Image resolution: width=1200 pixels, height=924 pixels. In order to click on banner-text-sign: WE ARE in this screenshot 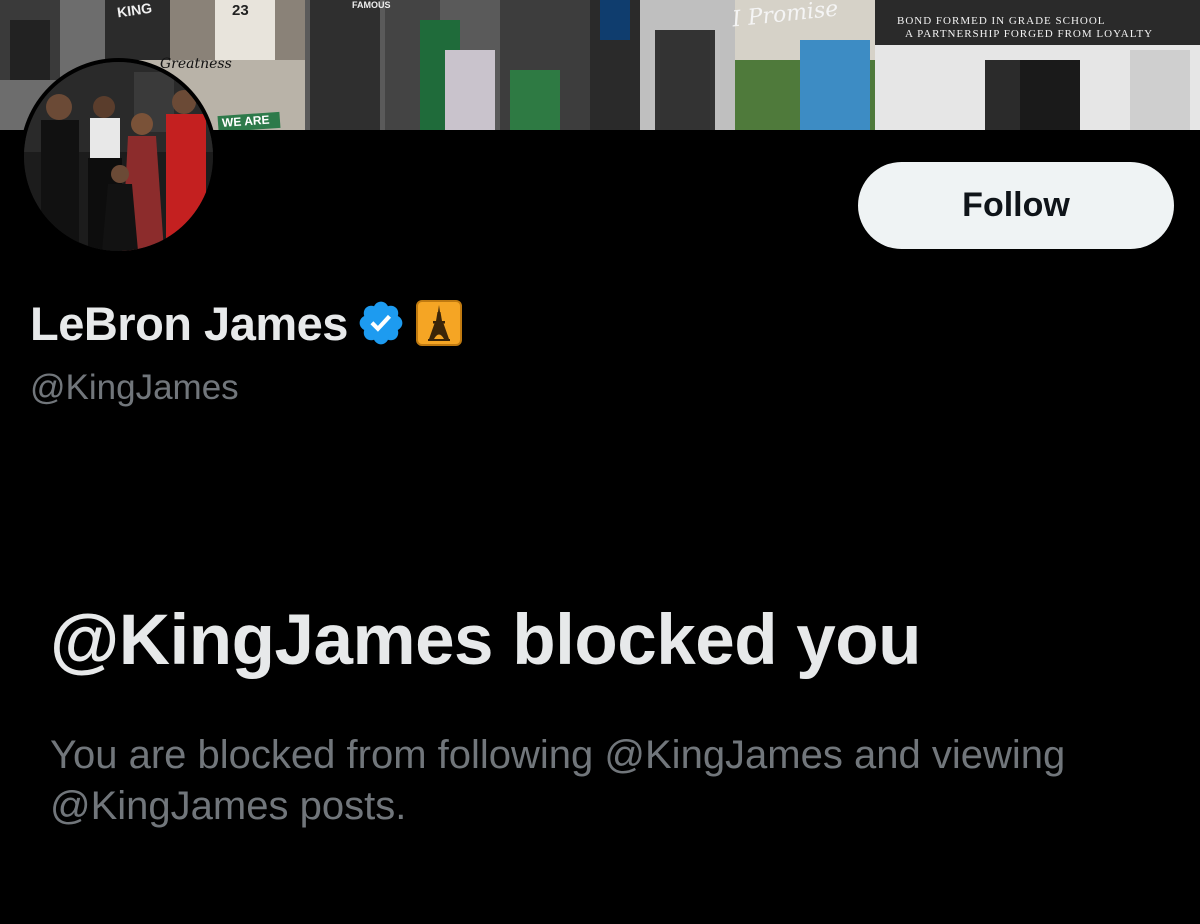, I will do `click(249, 120)`.